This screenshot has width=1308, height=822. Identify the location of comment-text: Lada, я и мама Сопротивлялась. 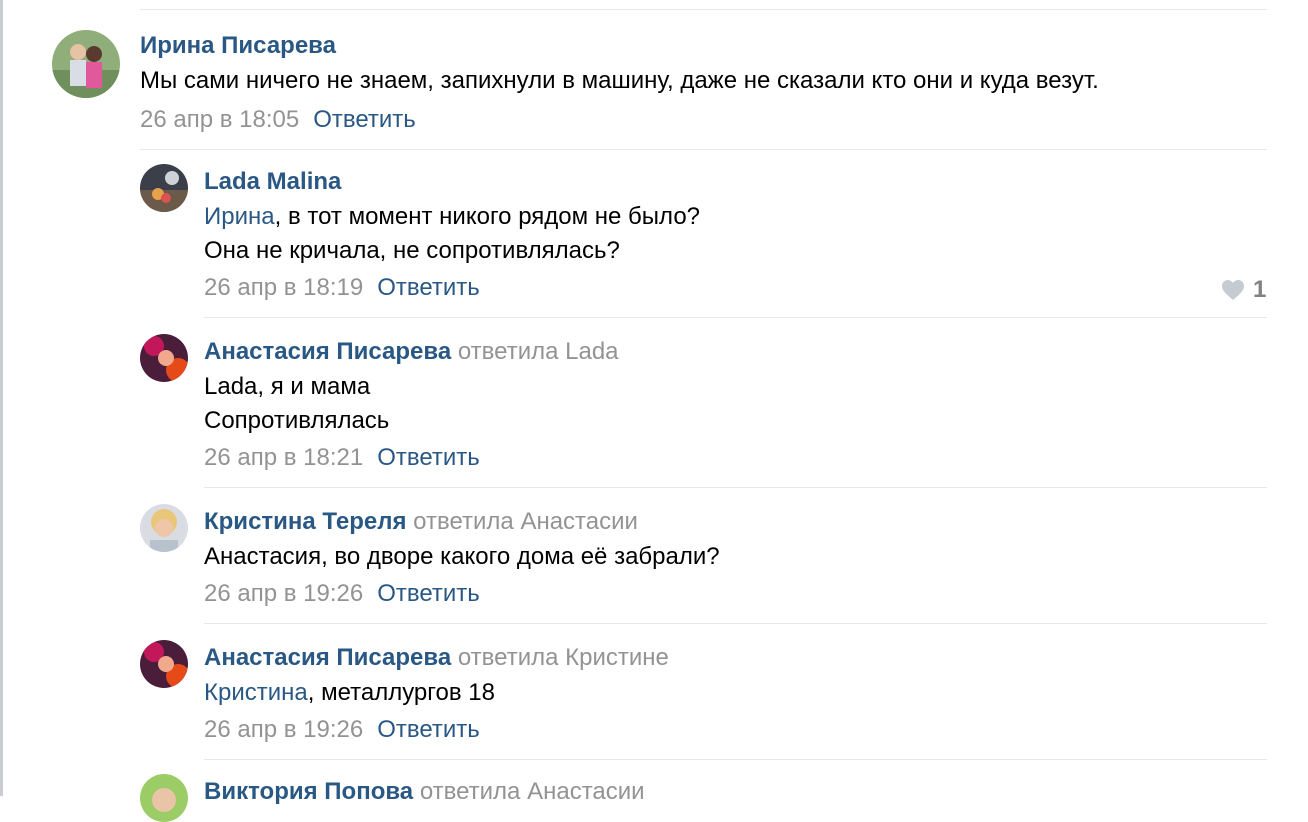
(296, 404).